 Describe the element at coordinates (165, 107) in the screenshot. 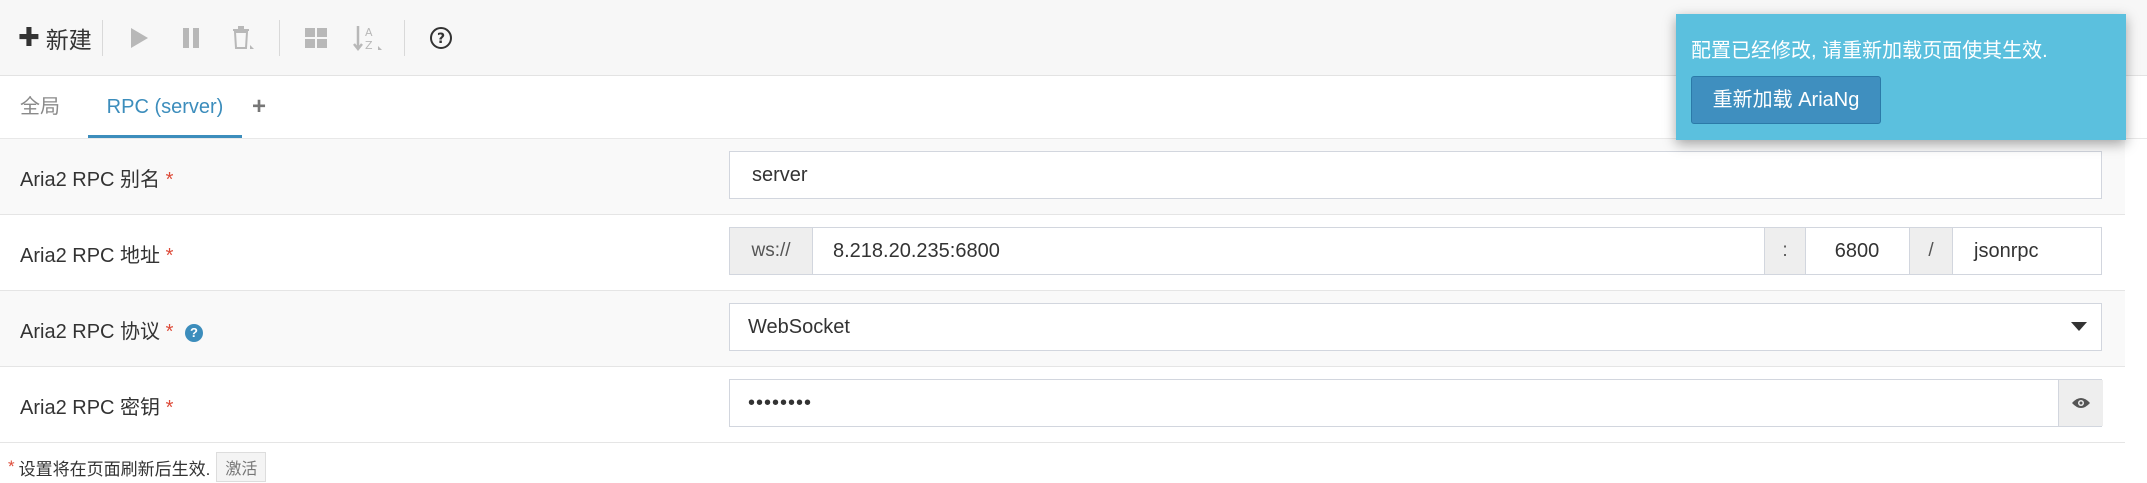

I see `tab-rpc-server: RPC (server)` at that location.